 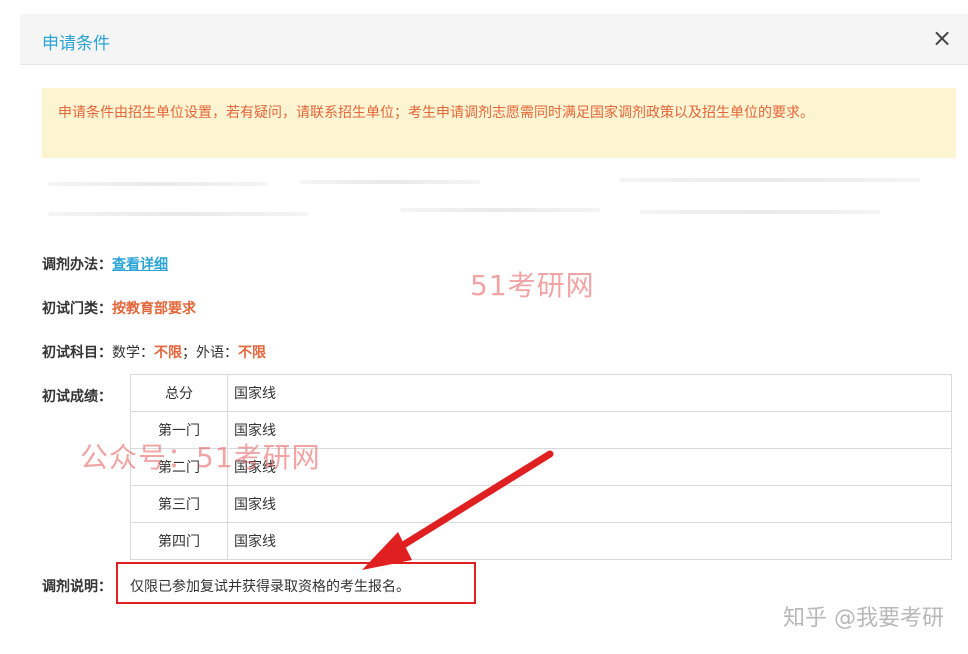 What do you see at coordinates (458, 510) in the screenshot?
I see `annotation-arrow-icon` at bounding box center [458, 510].